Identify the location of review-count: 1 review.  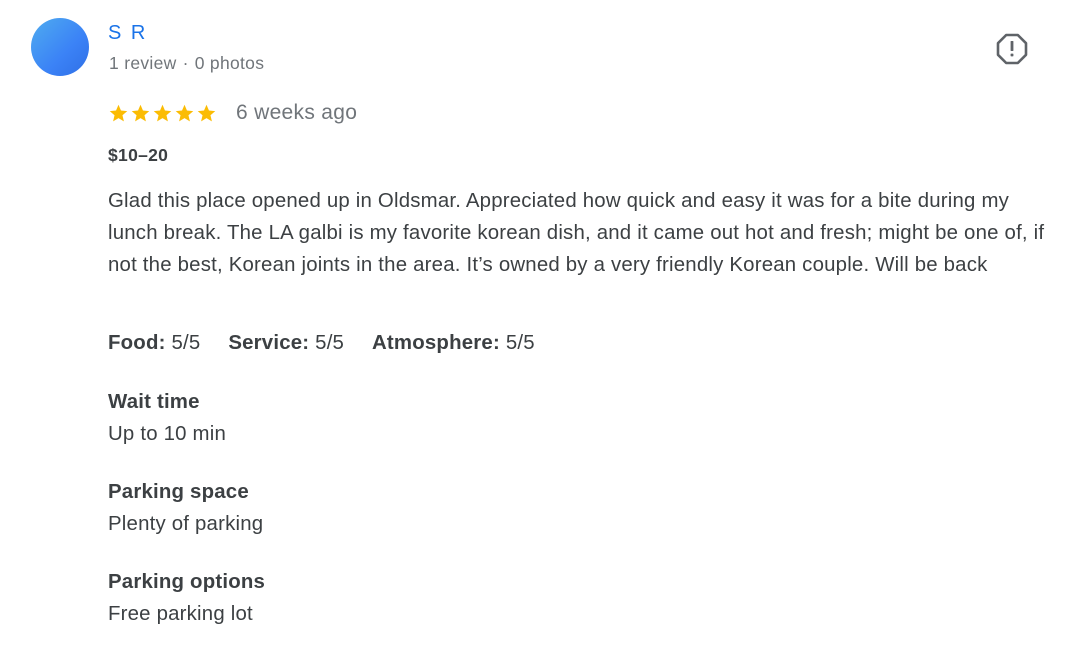
(143, 63).